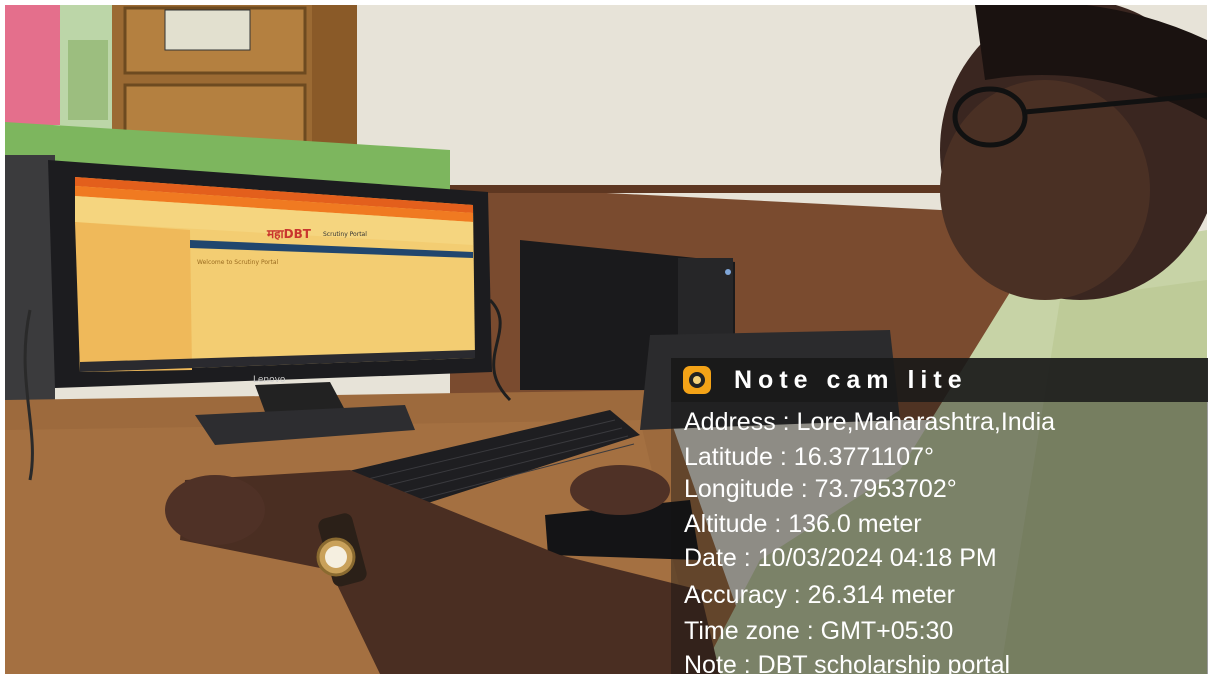 This screenshot has height=679, width=1208. Describe the element at coordinates (269, 380) in the screenshot. I see `monitor-brand: Lenovo` at that location.